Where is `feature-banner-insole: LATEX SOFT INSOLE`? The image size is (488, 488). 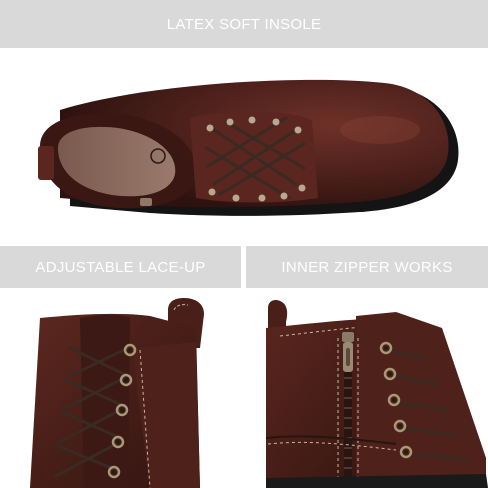
feature-banner-insole: LATEX SOFT INSOLE is located at coordinates (244, 24).